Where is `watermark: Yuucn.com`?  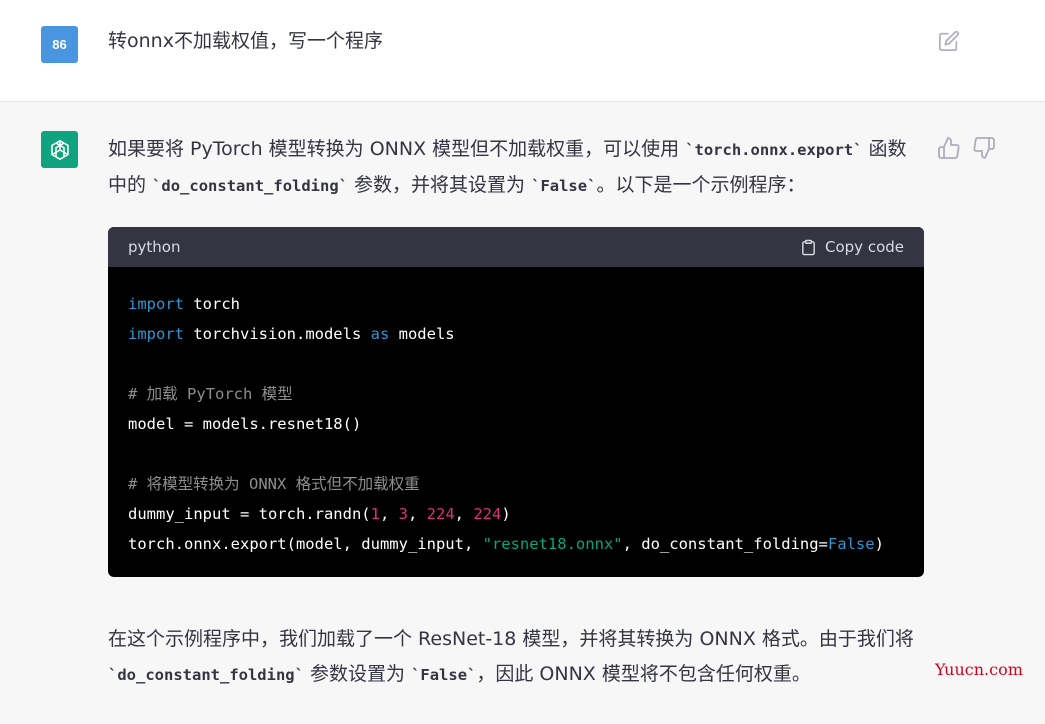
watermark: Yuucn.com is located at coordinates (979, 669).